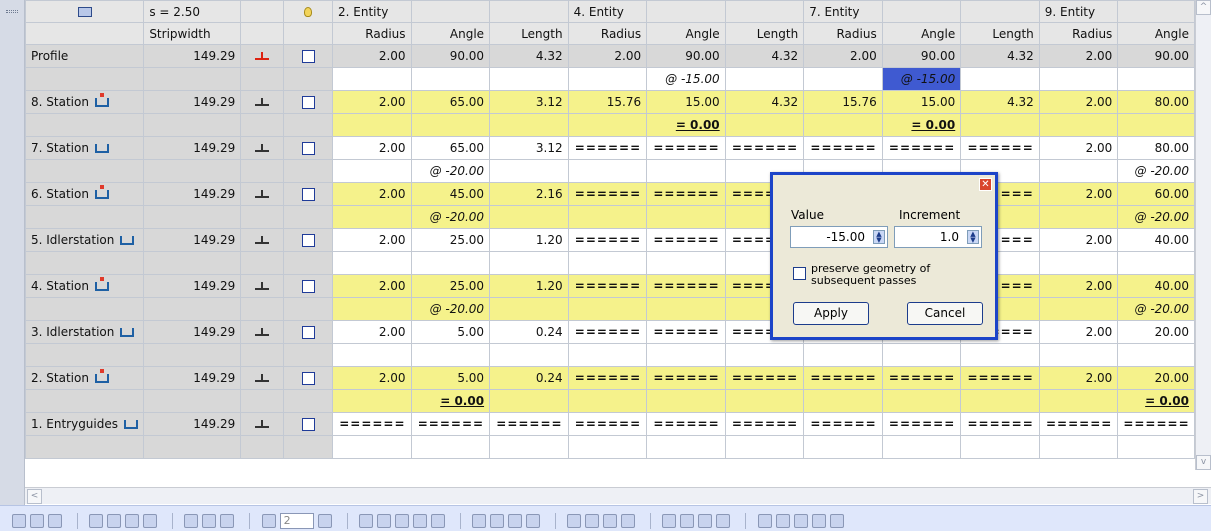 Image resolution: width=1211 pixels, height=531 pixels. What do you see at coordinates (1200, 496) in the screenshot?
I see `scroll-right-icon: >` at bounding box center [1200, 496].